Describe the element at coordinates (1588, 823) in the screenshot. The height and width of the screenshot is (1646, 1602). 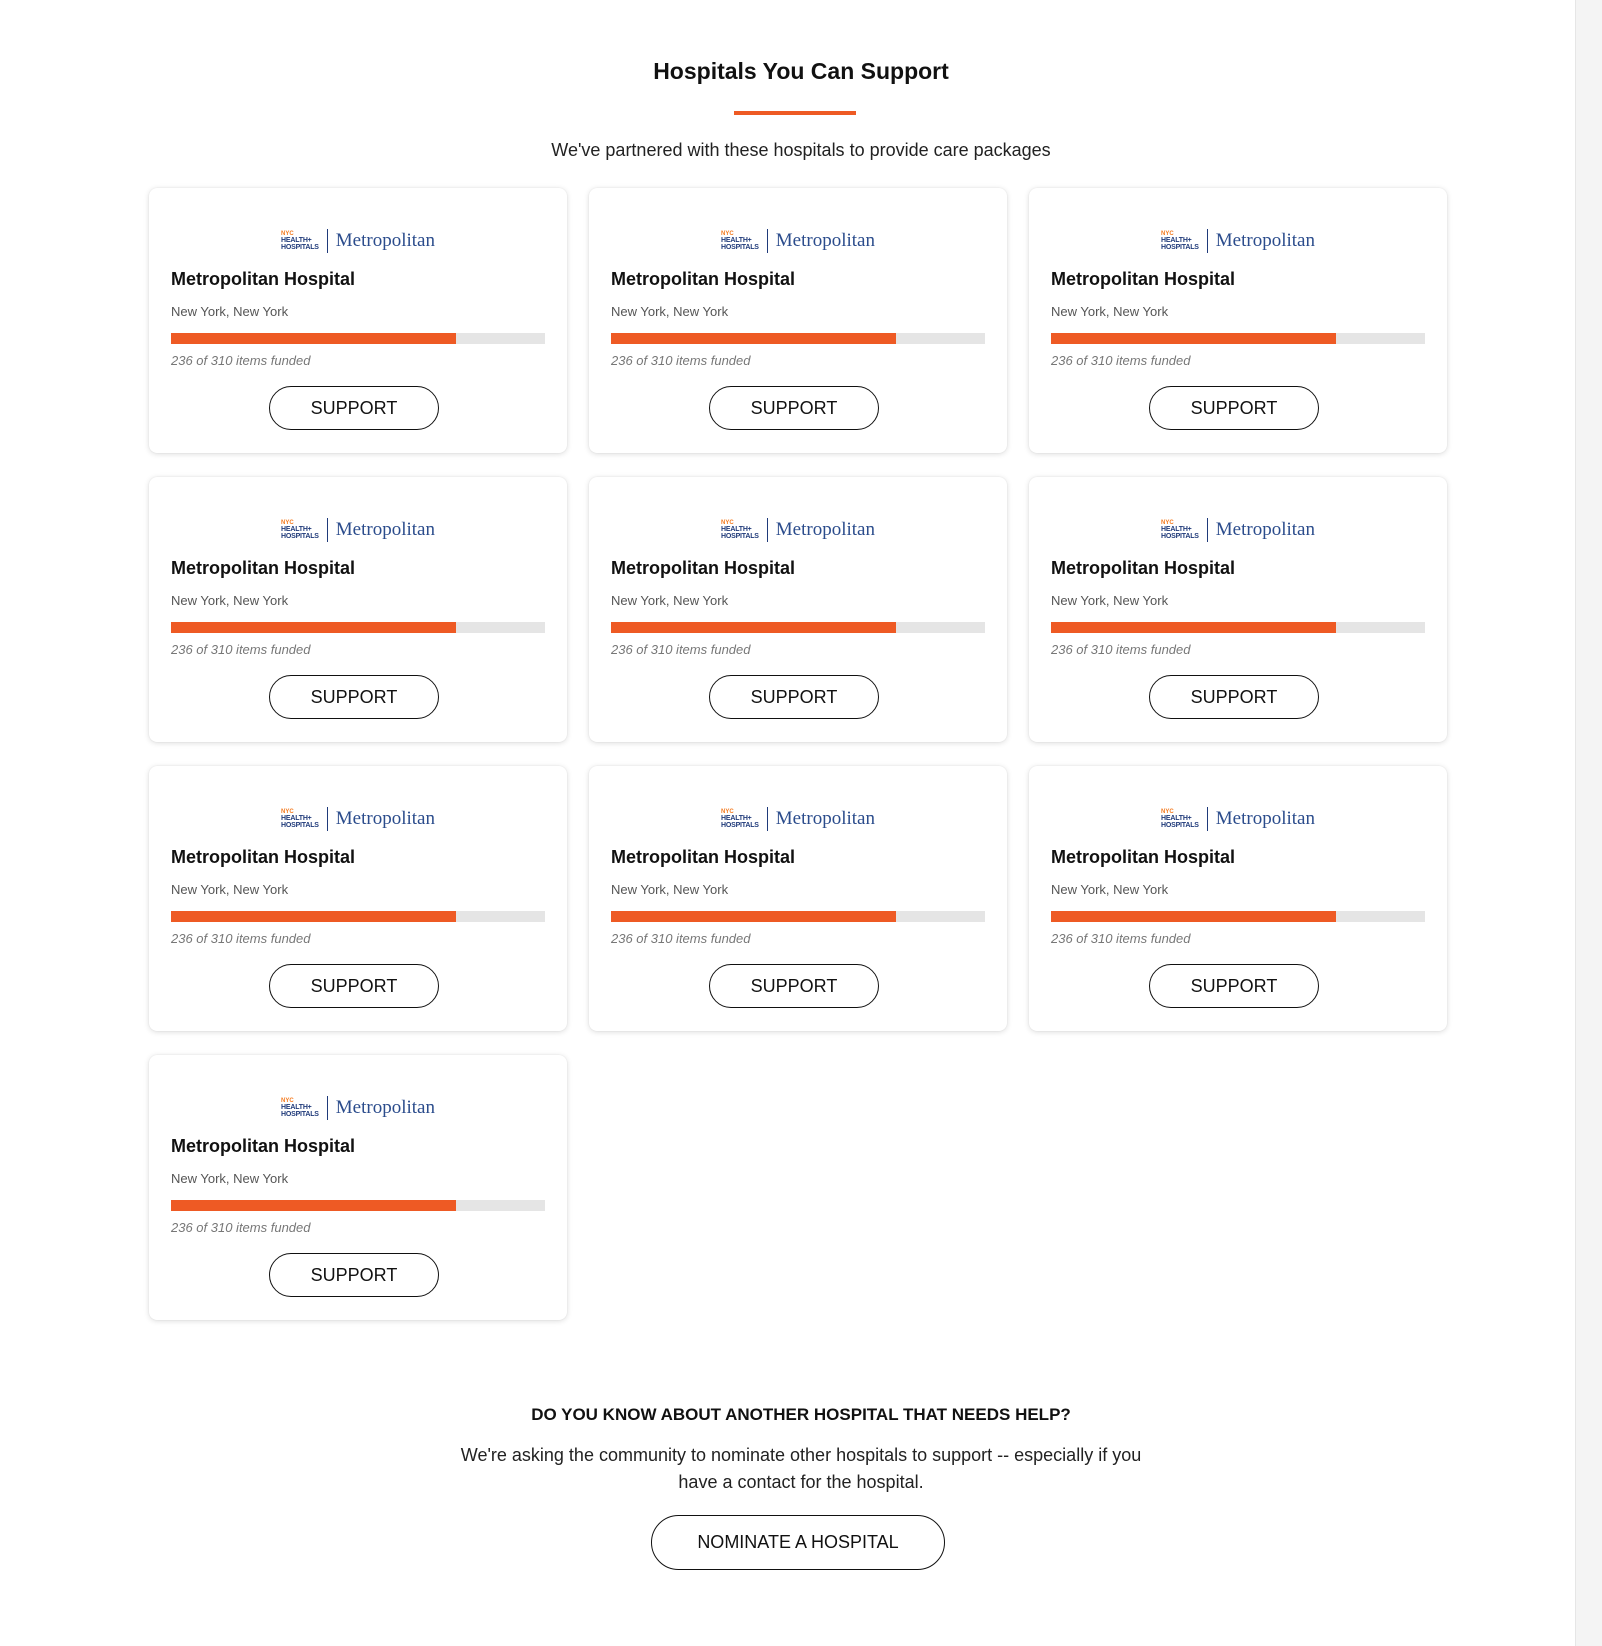
I see `scrollbar` at that location.